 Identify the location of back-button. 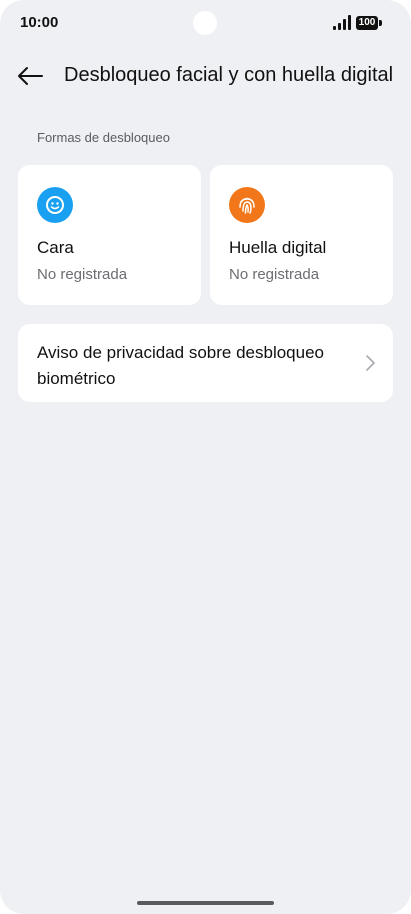
(30, 76).